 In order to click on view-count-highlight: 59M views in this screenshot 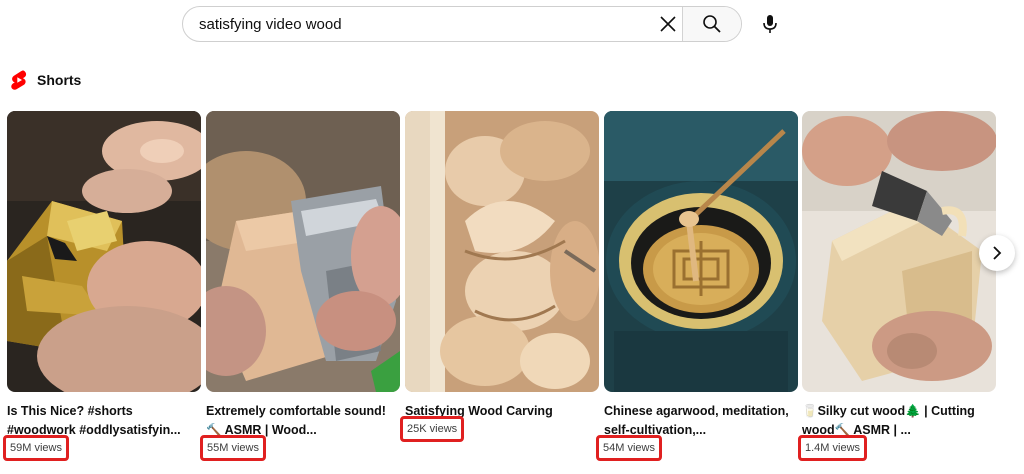, I will do `click(36, 448)`.